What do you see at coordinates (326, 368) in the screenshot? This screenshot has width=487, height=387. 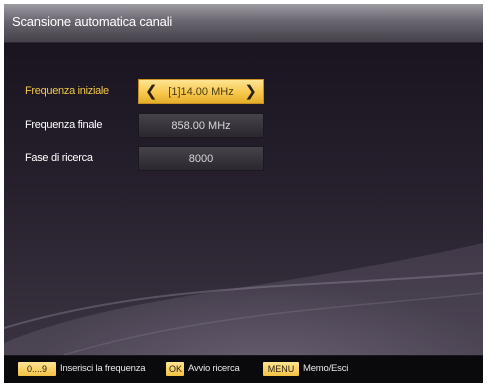 I see `menu-hint: Memo/Esci` at bounding box center [326, 368].